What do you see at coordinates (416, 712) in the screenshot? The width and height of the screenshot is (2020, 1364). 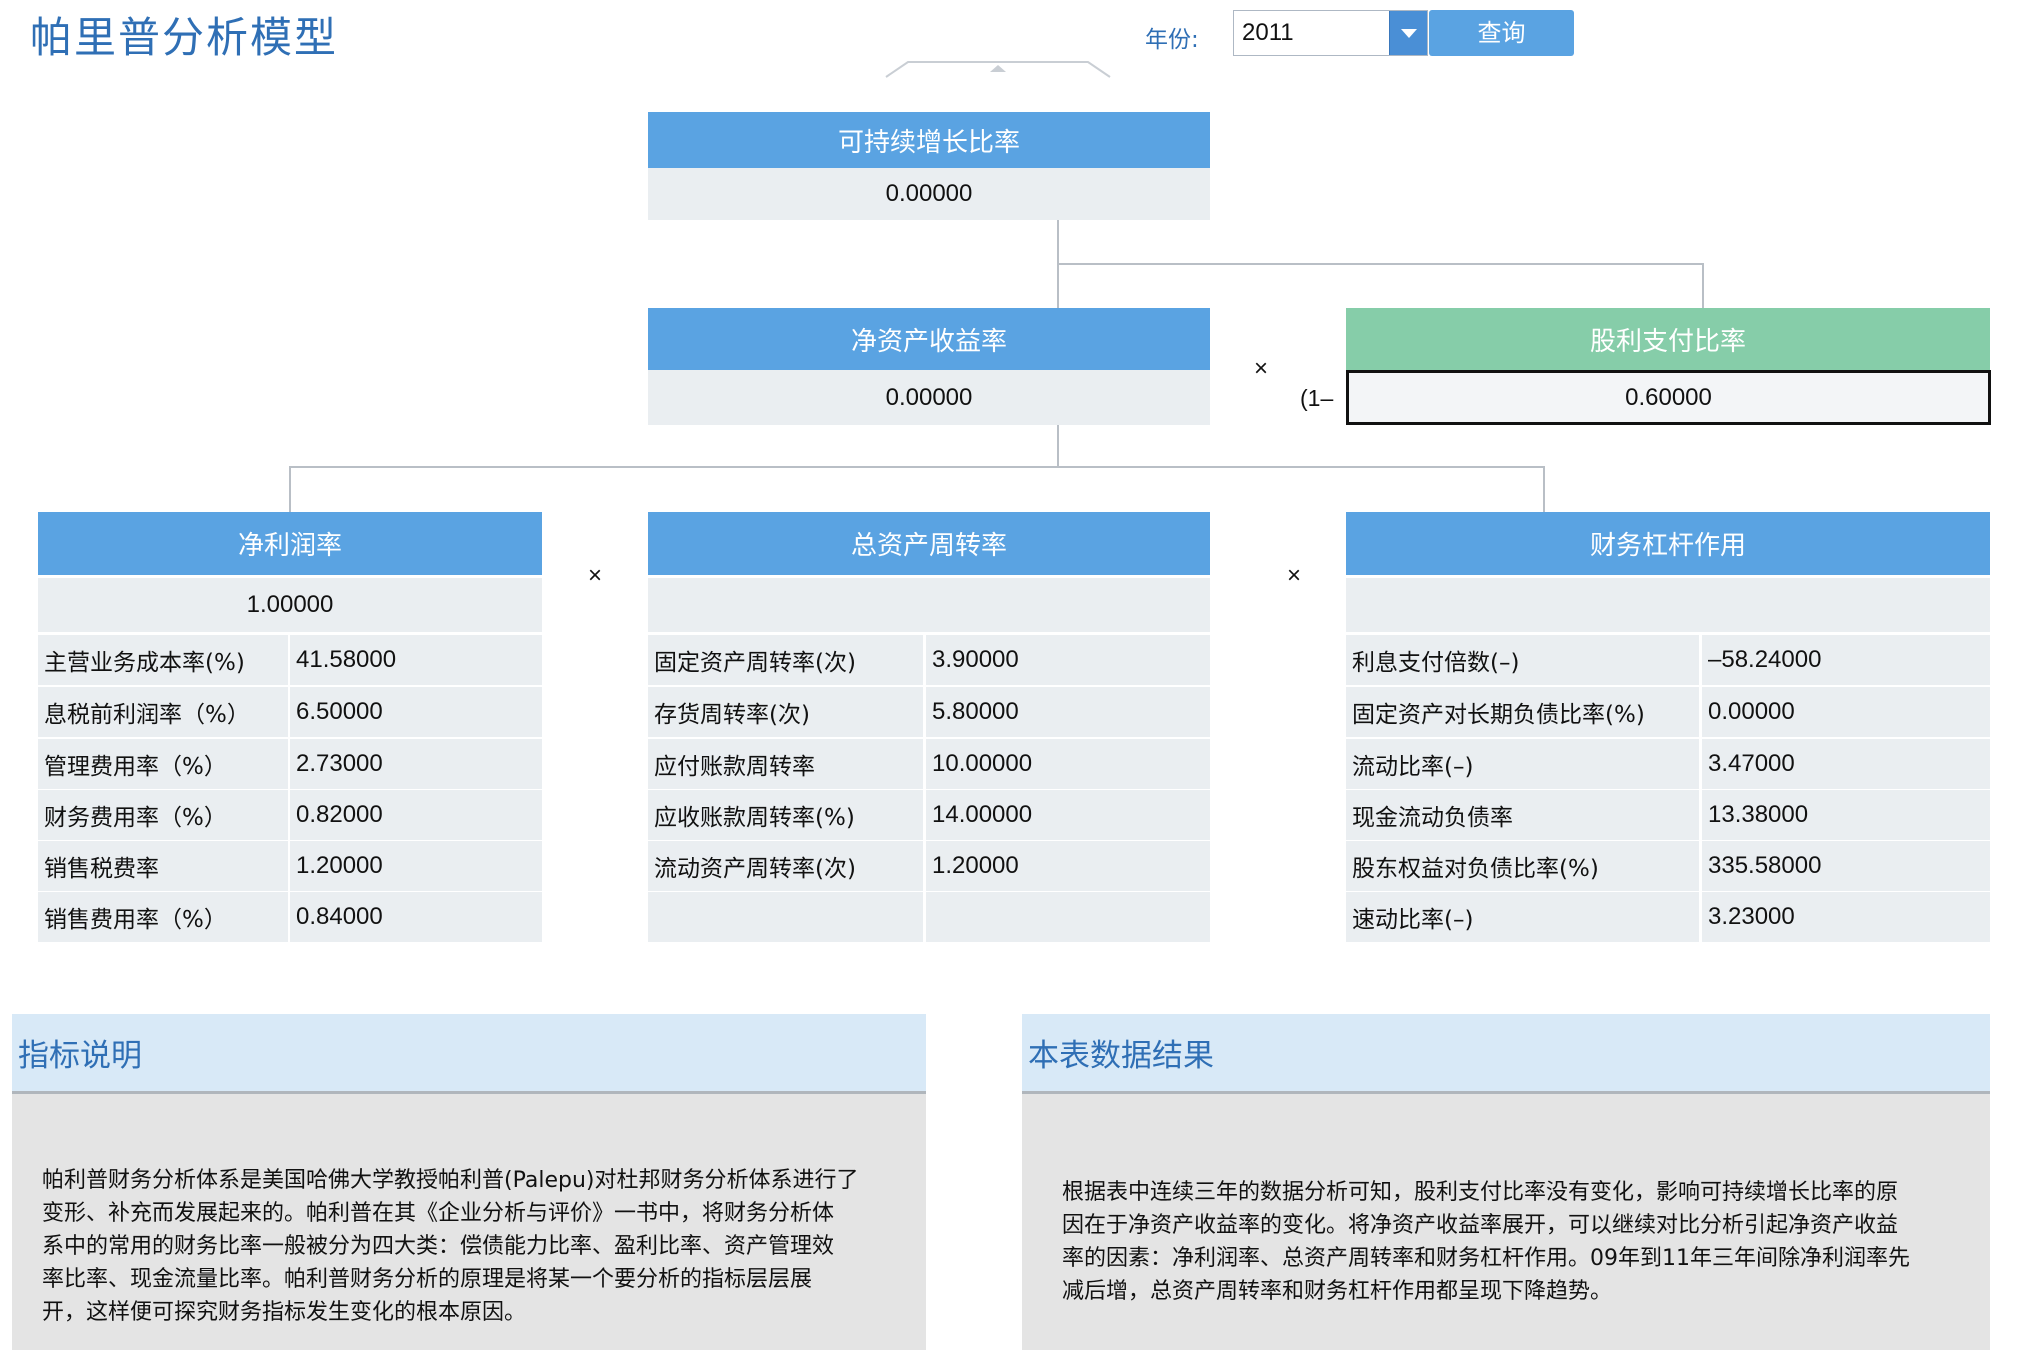 I see `net-margin-row-value: 6.50000` at bounding box center [416, 712].